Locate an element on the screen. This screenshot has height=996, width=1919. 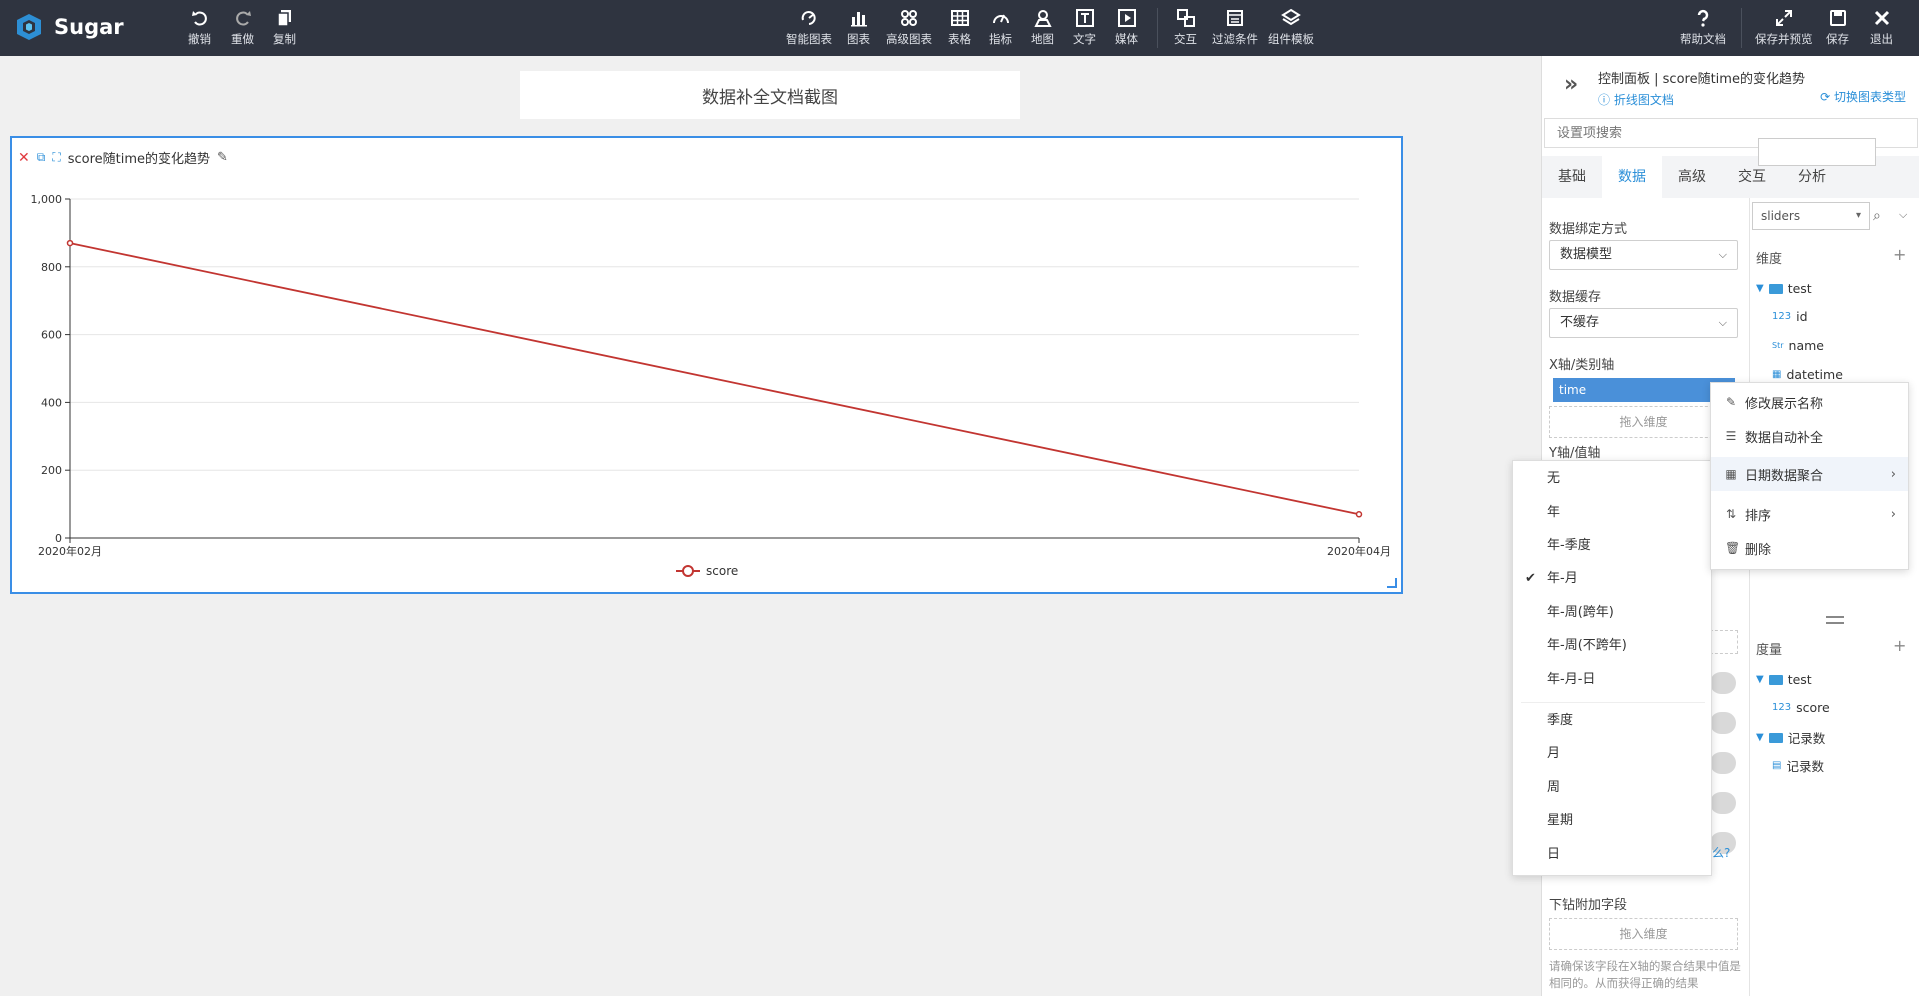
media-button: 媒体 is located at coordinates (1126, 27).